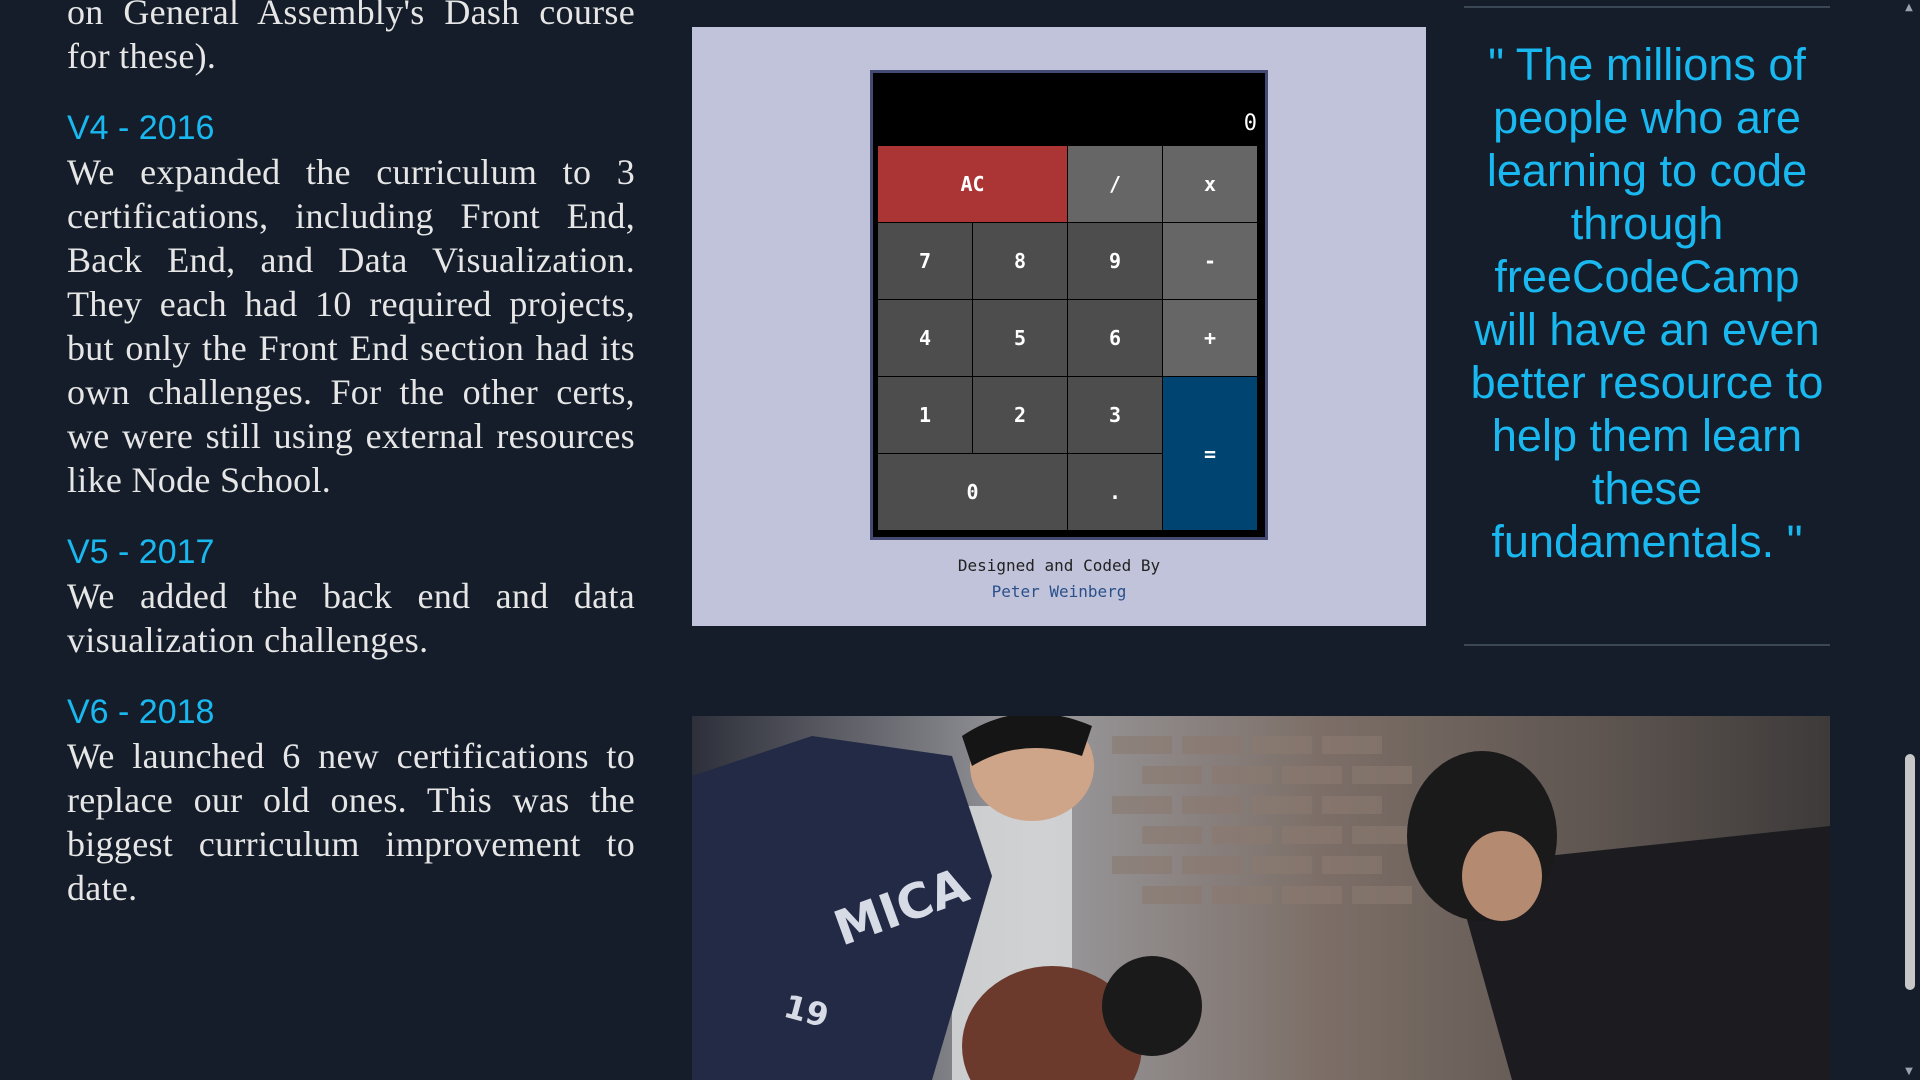 The image size is (1920, 1080). Describe the element at coordinates (141, 128) in the screenshot. I see `version-title-v4: V4 - 2016` at that location.